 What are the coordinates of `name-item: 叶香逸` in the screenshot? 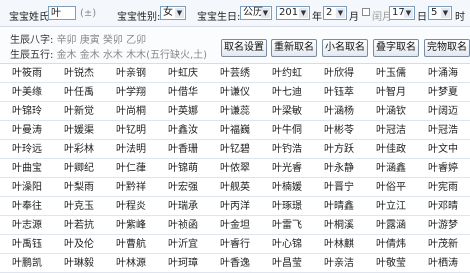 It's located at (238, 263).